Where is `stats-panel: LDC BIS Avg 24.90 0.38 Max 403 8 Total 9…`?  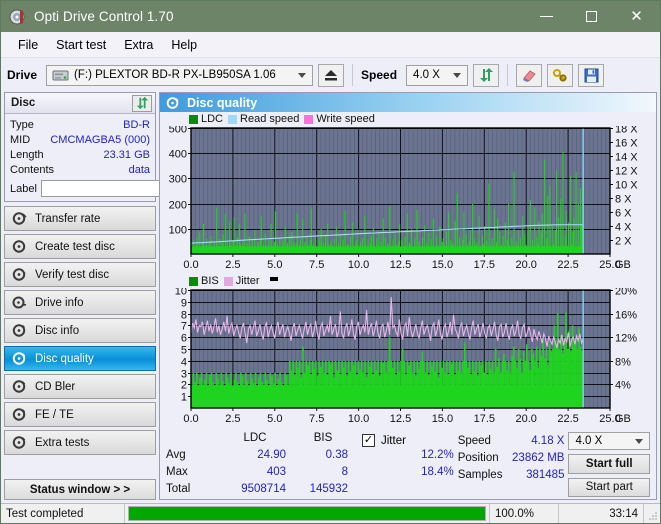 stats-panel: LDC BIS Avg 24.90 0.38 Max 403 8 Total 9… is located at coordinates (408, 463).